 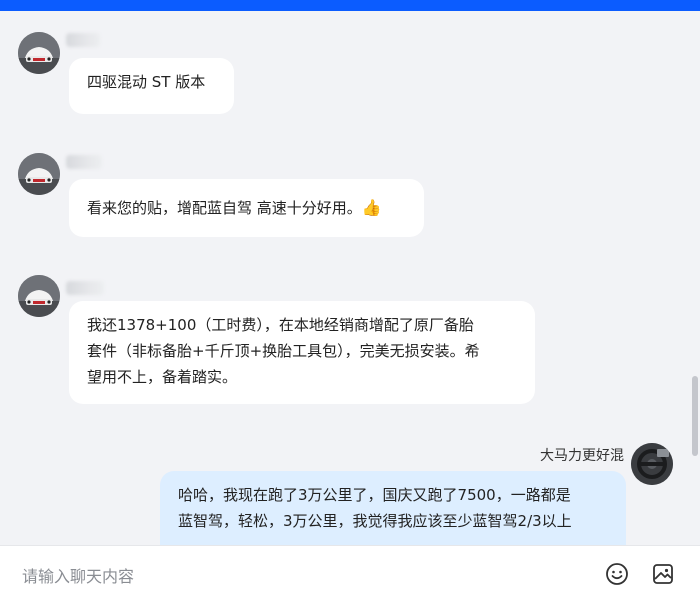 I want to click on message-bubble: 看来您的贴，增配蓝自驾 高速十分好用。👍, so click(x=246, y=208).